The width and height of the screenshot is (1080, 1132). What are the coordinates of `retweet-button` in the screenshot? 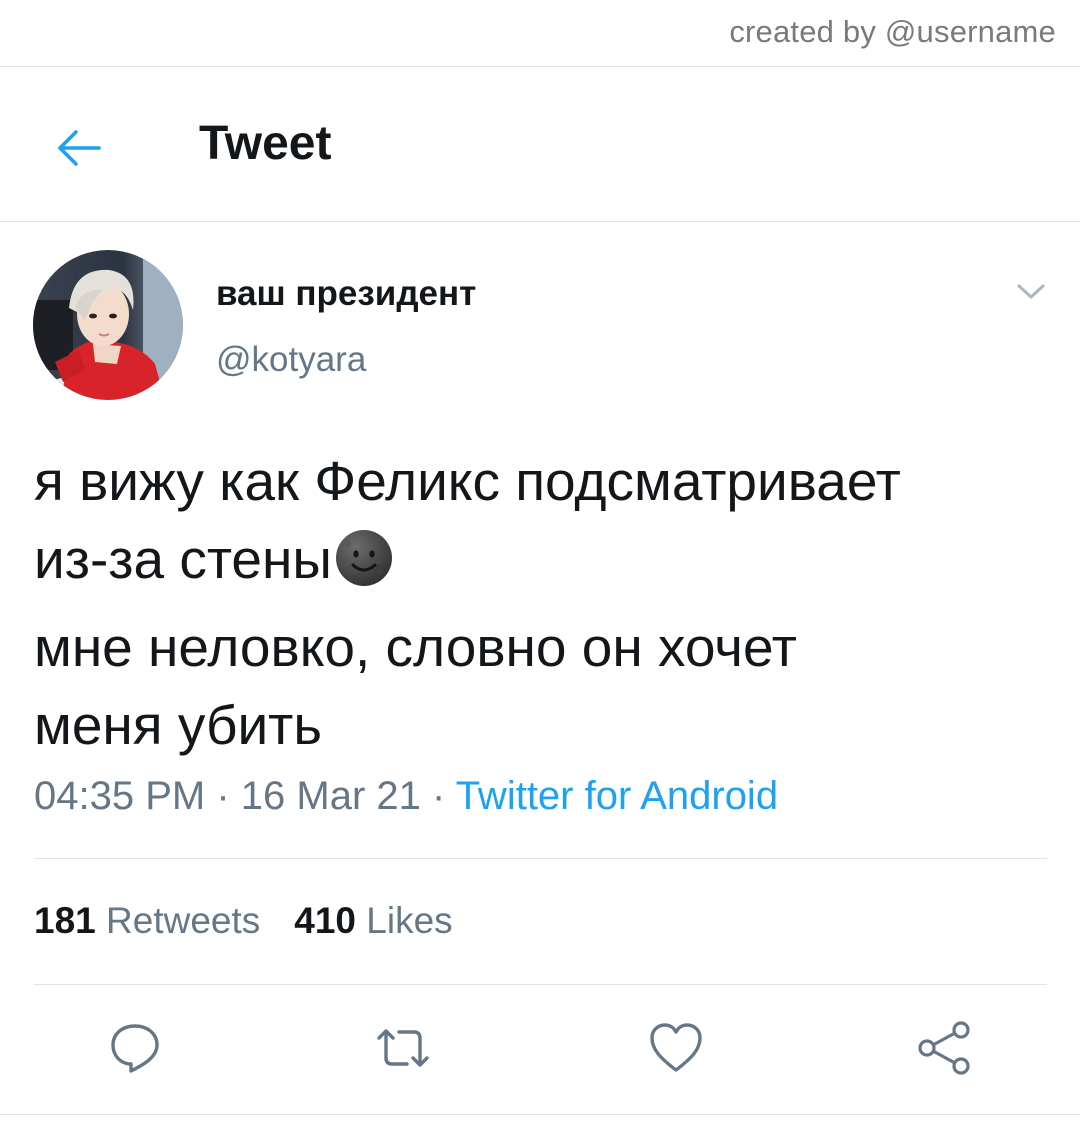 It's located at (403, 1048).